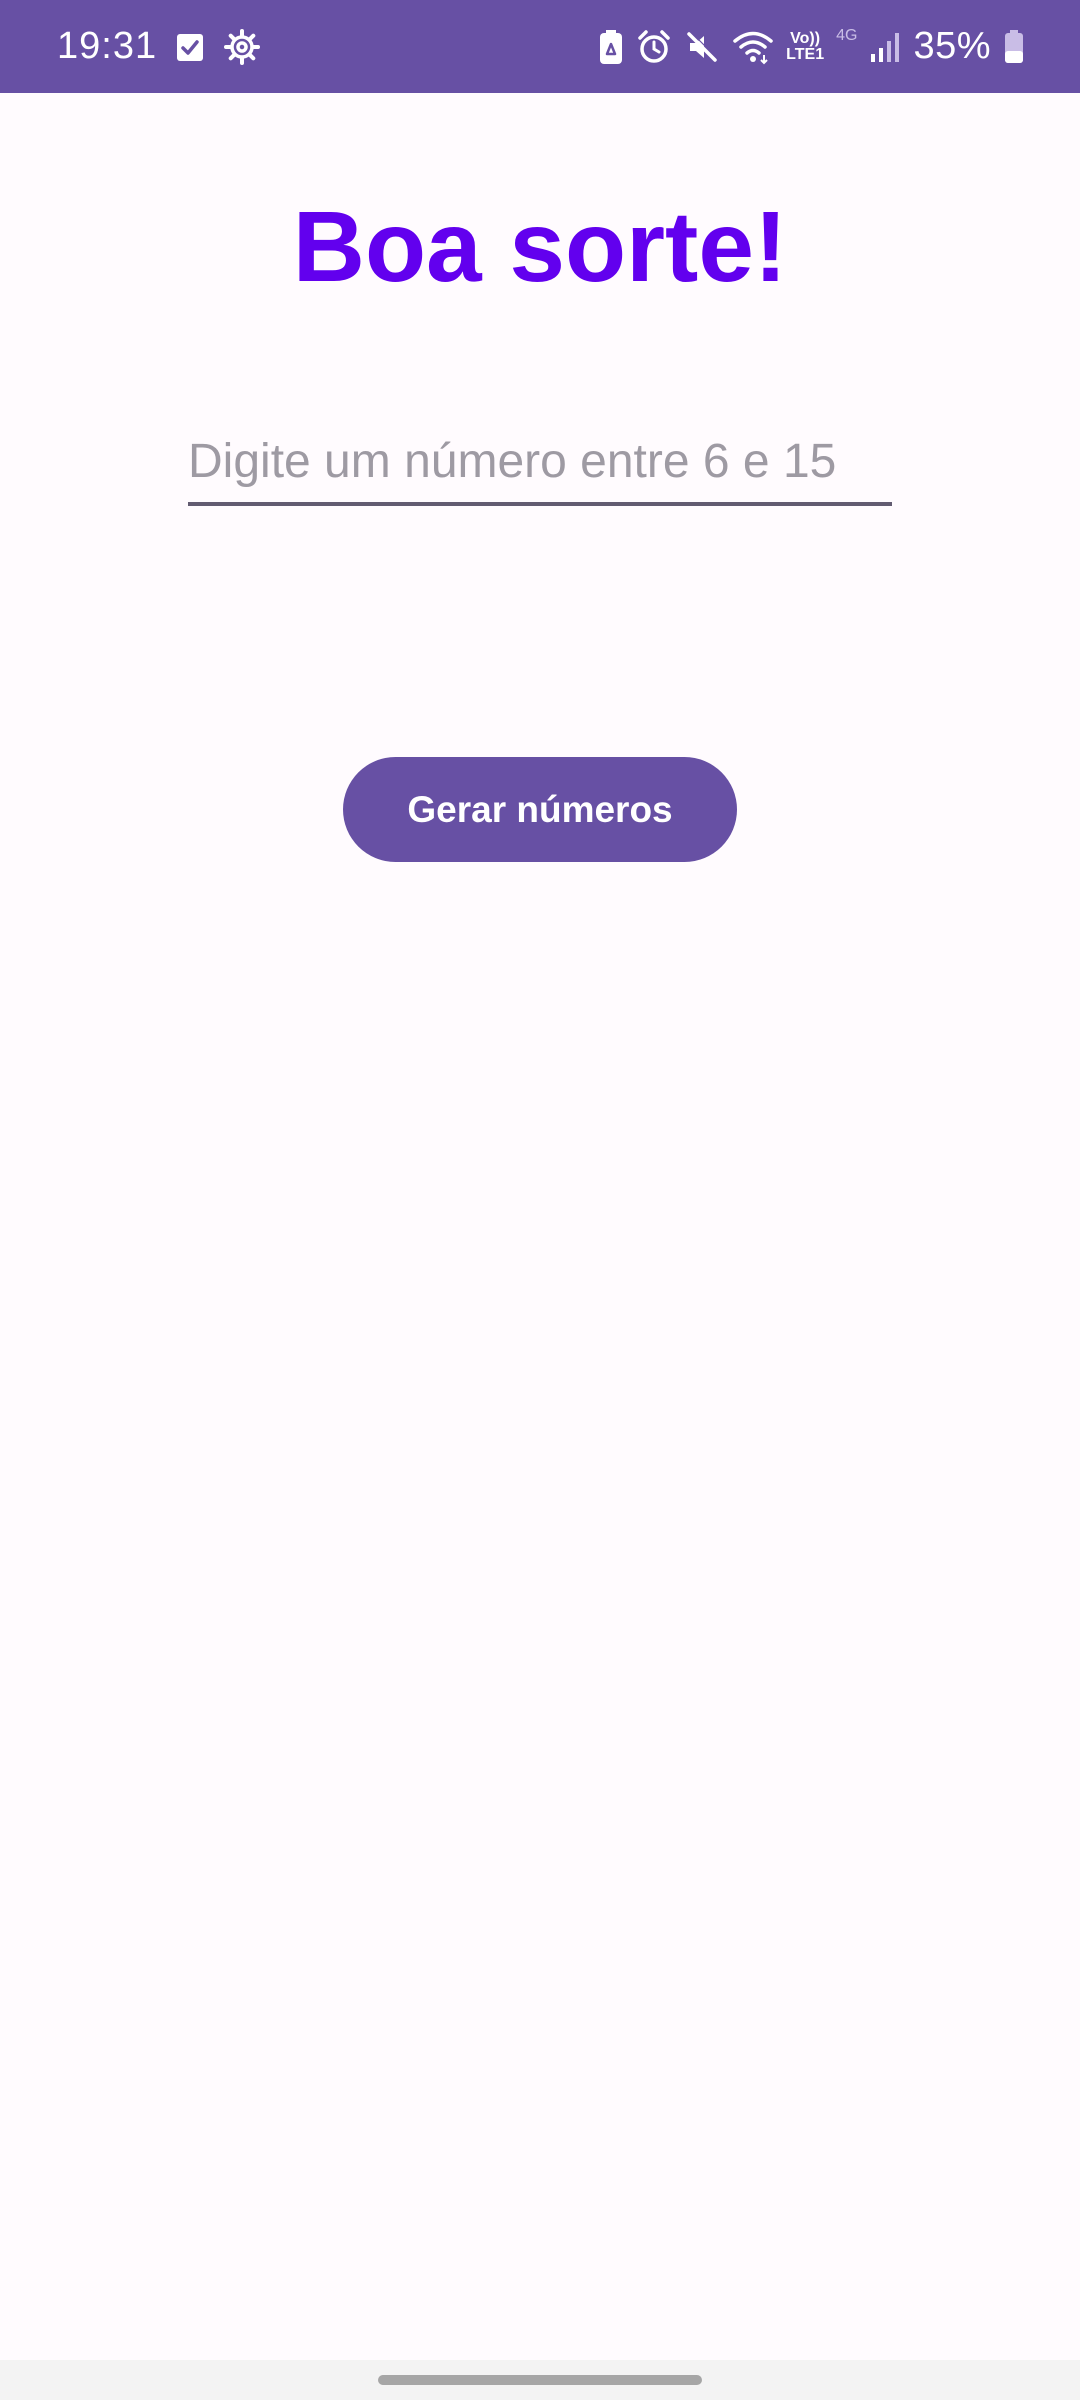 The width and height of the screenshot is (1080, 2400). What do you see at coordinates (540, 809) in the screenshot?
I see `generate-numbers-button: Gerar números` at bounding box center [540, 809].